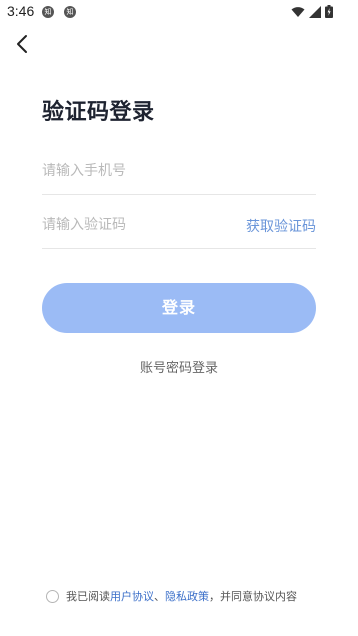 This screenshot has height=636, width=358. What do you see at coordinates (132, 171) in the screenshot?
I see `phone-input` at bounding box center [132, 171].